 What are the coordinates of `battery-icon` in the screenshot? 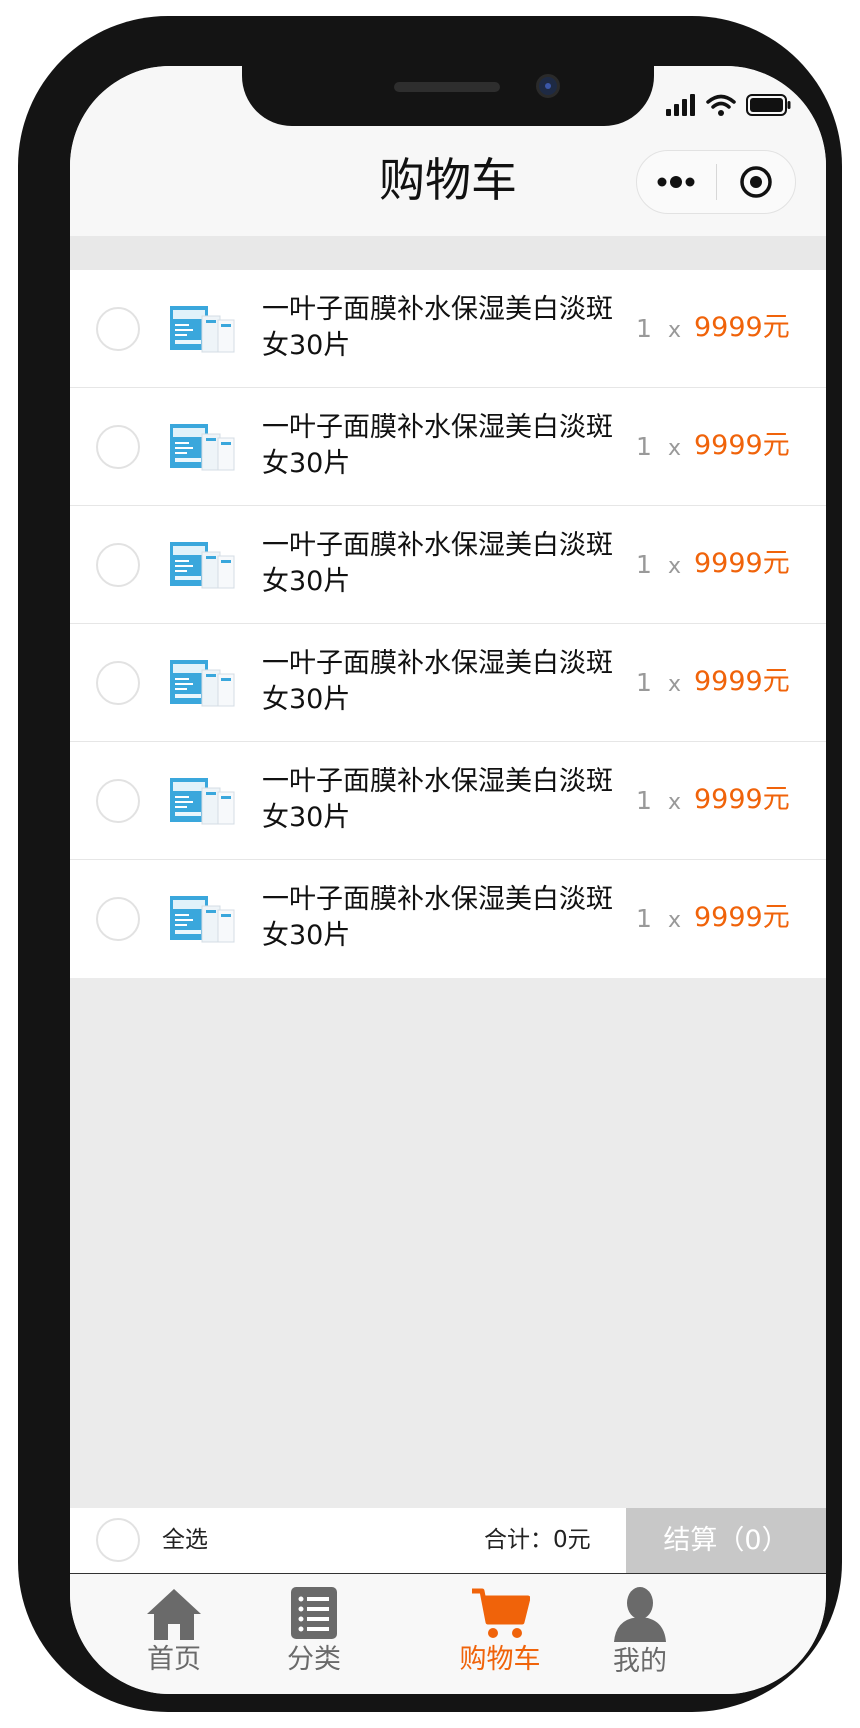 It's located at (768, 105).